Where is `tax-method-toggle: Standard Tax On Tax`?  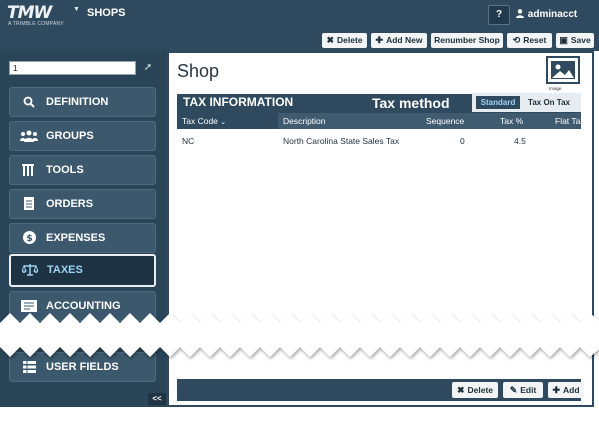 tax-method-toggle: Standard Tax On Tax is located at coordinates (526, 102).